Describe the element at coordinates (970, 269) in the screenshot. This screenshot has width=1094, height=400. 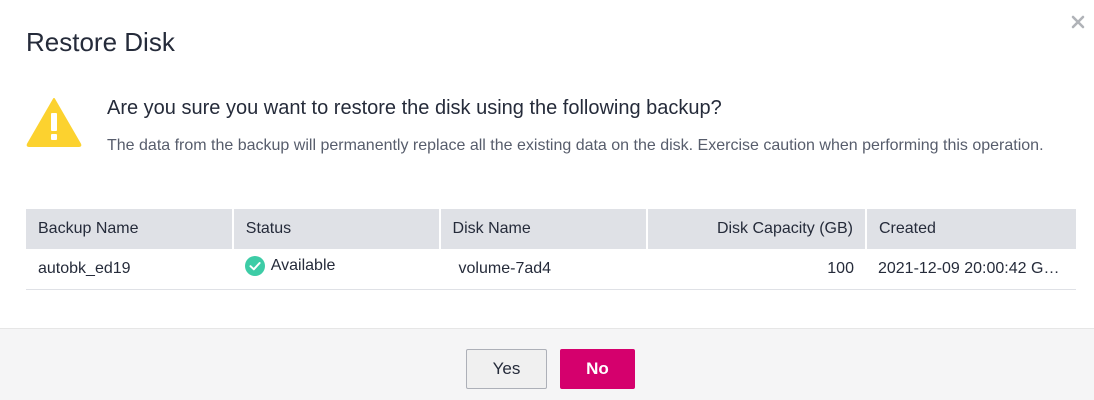
I see `cell-created: 2021-12-09 20:00:42 GMT+08:00` at that location.